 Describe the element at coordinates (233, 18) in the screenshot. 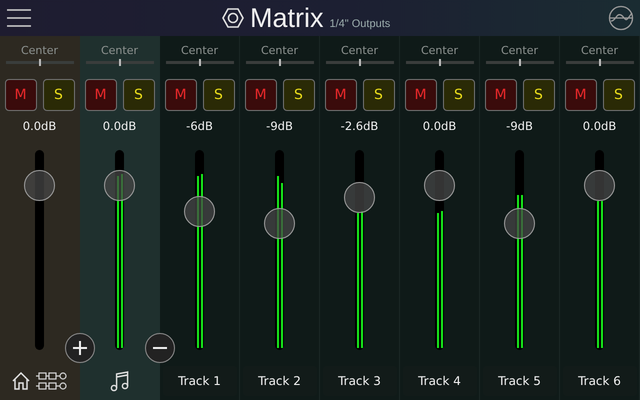

I see `hexagon-nut-icon` at that location.